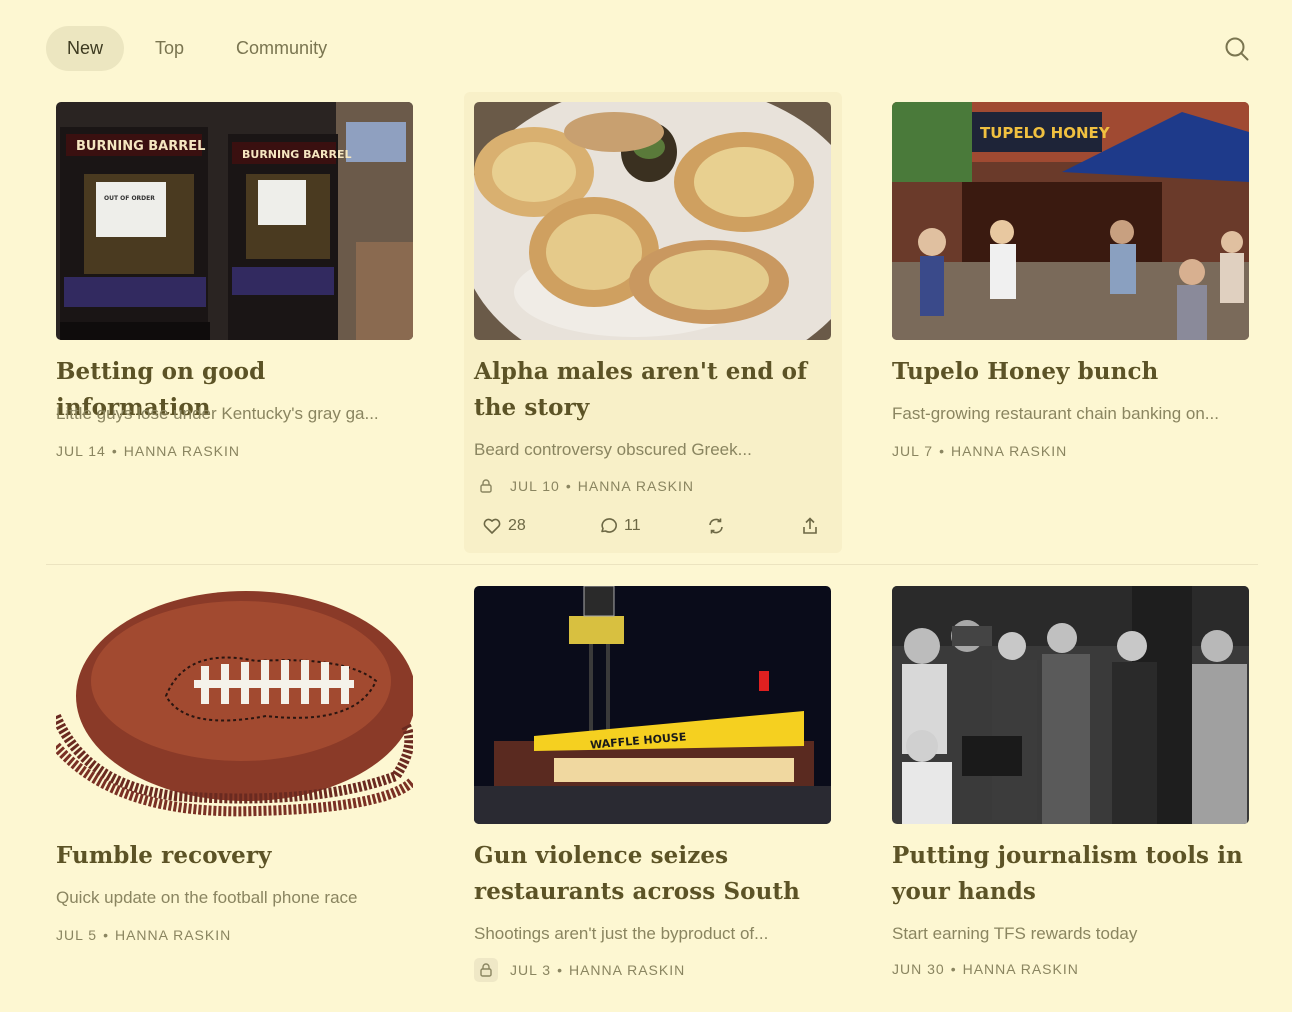  What do you see at coordinates (918, 969) in the screenshot?
I see `post-date: JUN 30` at bounding box center [918, 969].